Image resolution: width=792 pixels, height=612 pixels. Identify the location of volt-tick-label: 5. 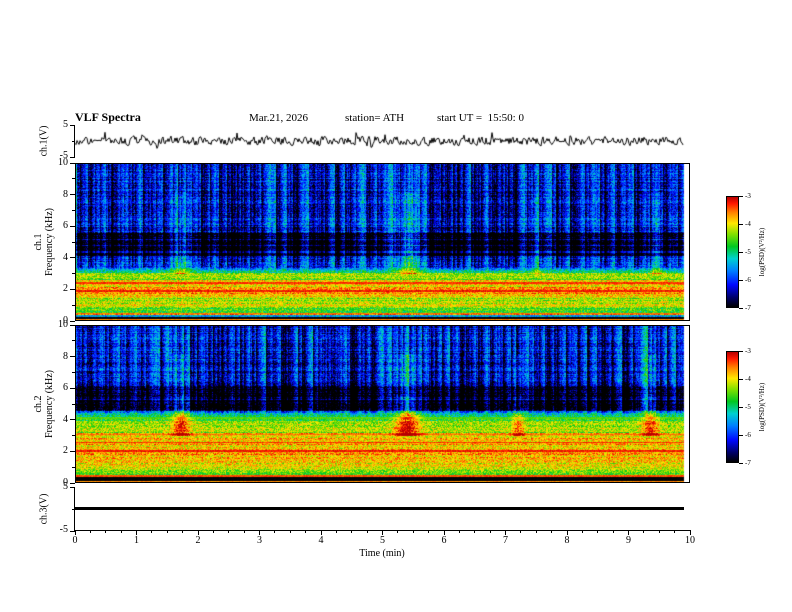
(65, 124).